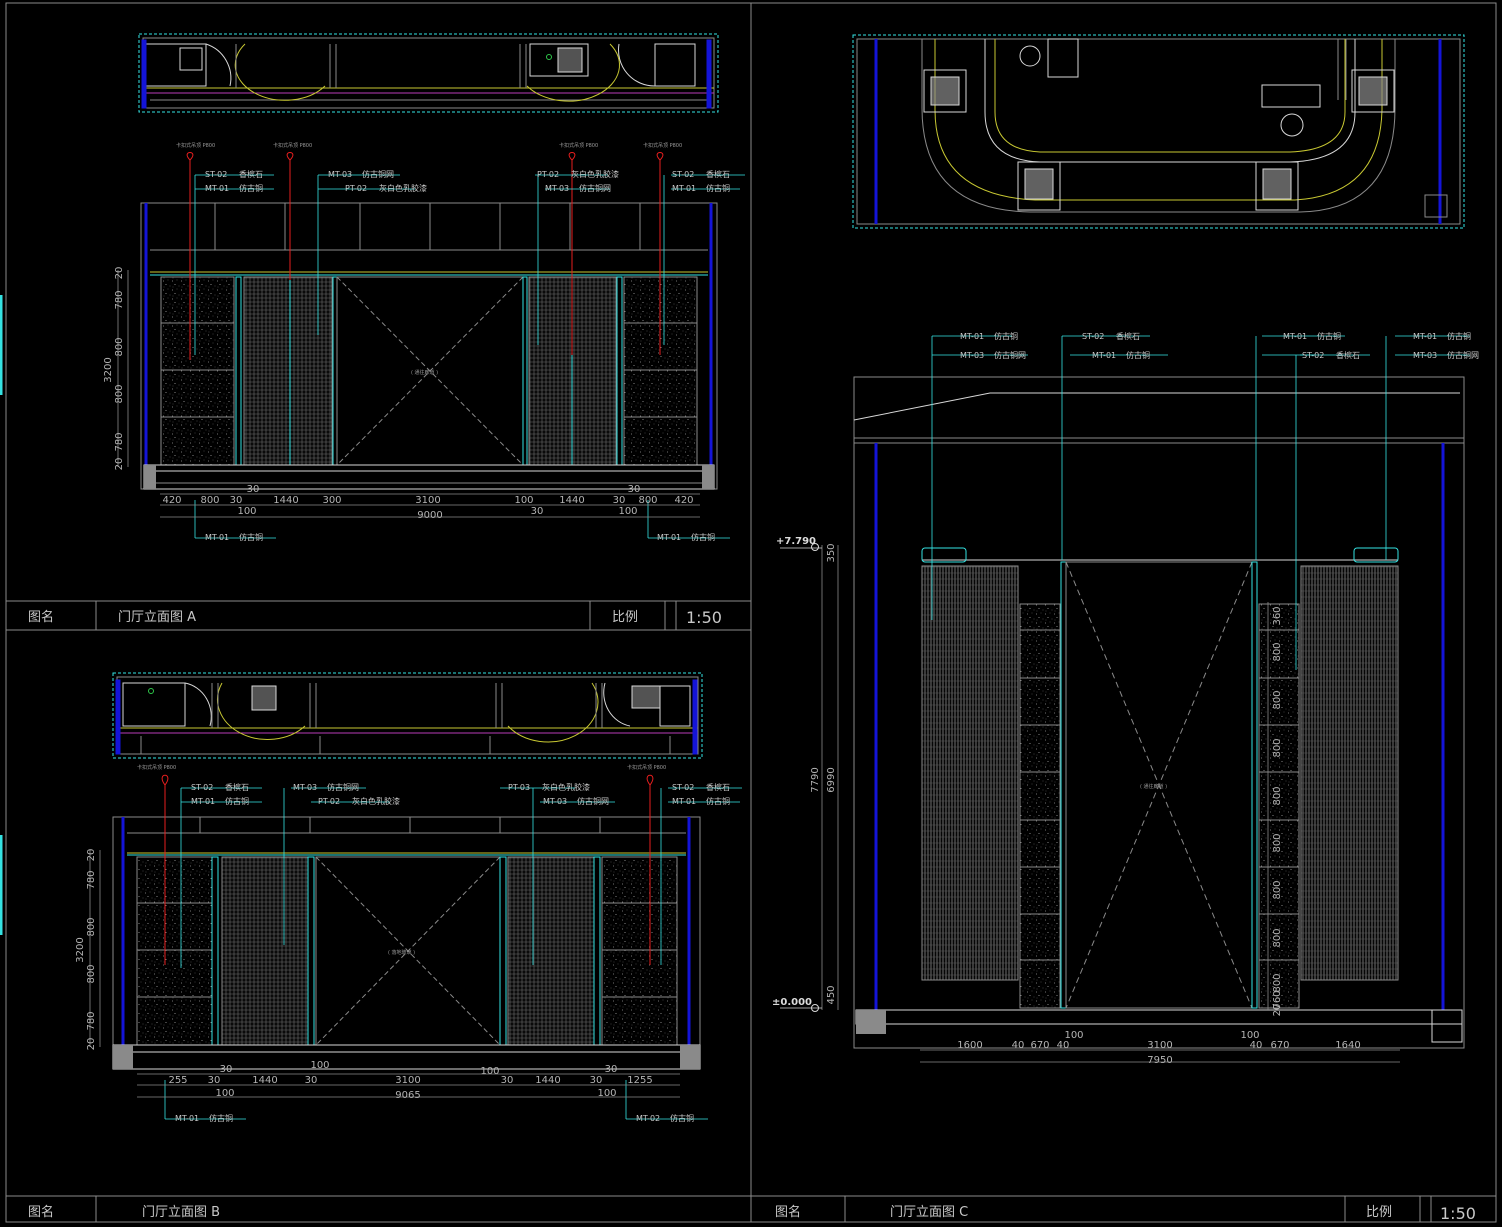  What do you see at coordinates (1063, 1045) in the screenshot?
I see `dimension-value: 40` at bounding box center [1063, 1045].